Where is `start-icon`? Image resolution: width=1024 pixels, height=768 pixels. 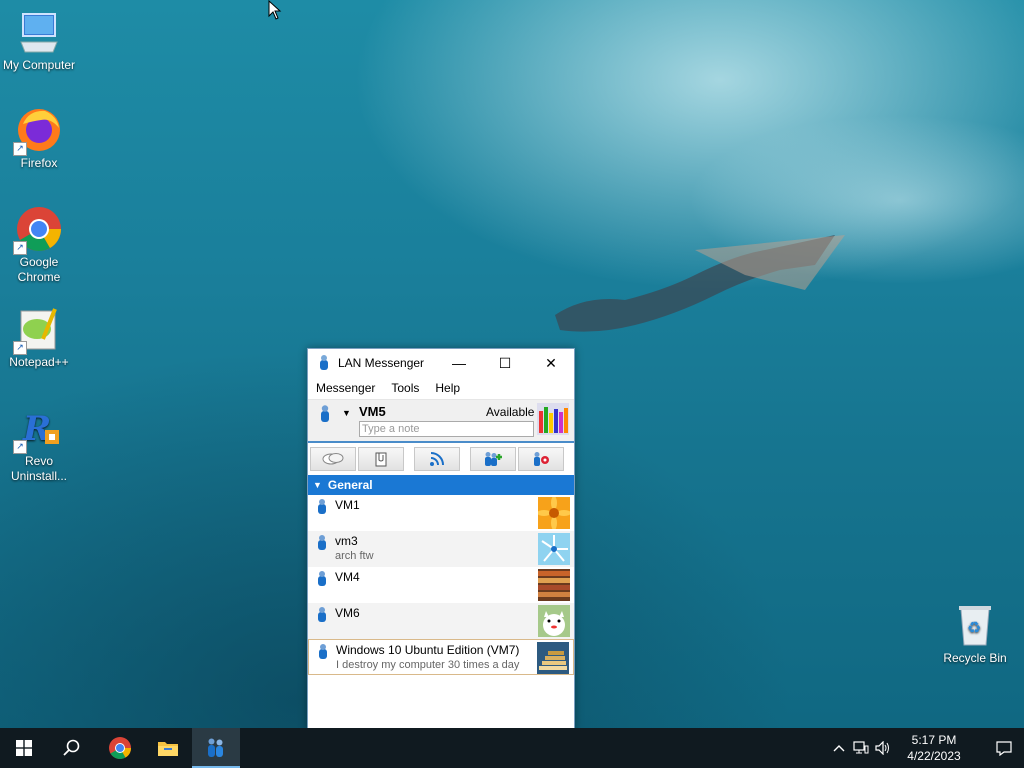
start-icon is located at coordinates (24, 748).